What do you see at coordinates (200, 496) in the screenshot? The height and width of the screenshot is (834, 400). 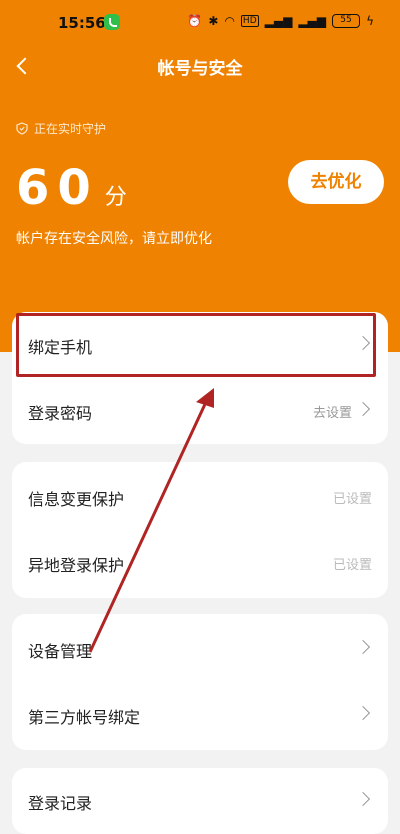 I see `info-change-protection-row: 信息变更保护 已设置` at bounding box center [200, 496].